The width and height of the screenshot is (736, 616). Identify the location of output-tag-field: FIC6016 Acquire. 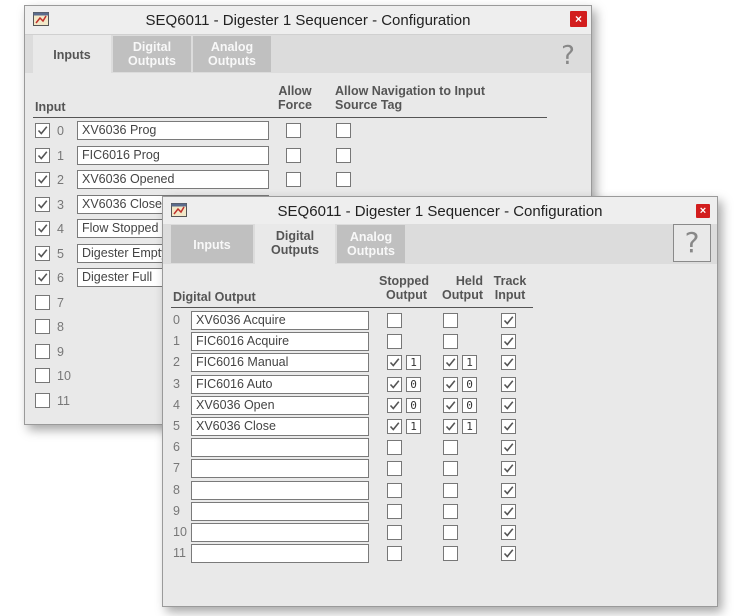
(280, 342).